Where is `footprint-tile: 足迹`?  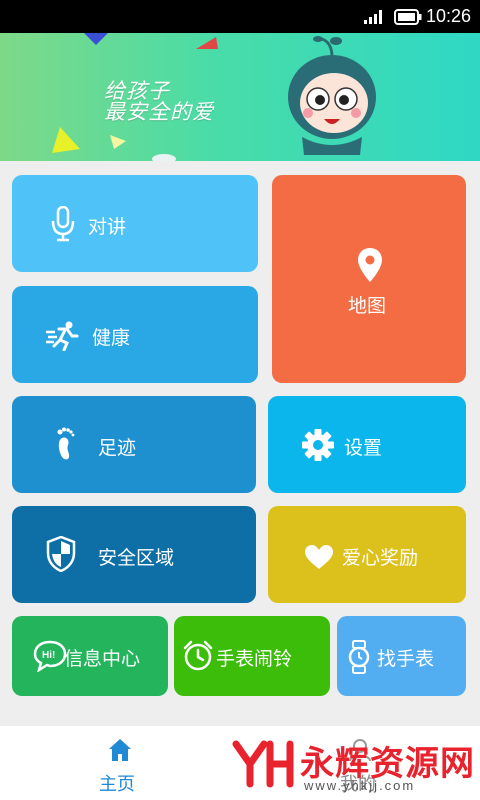
footprint-tile: 足迹 is located at coordinates (134, 444).